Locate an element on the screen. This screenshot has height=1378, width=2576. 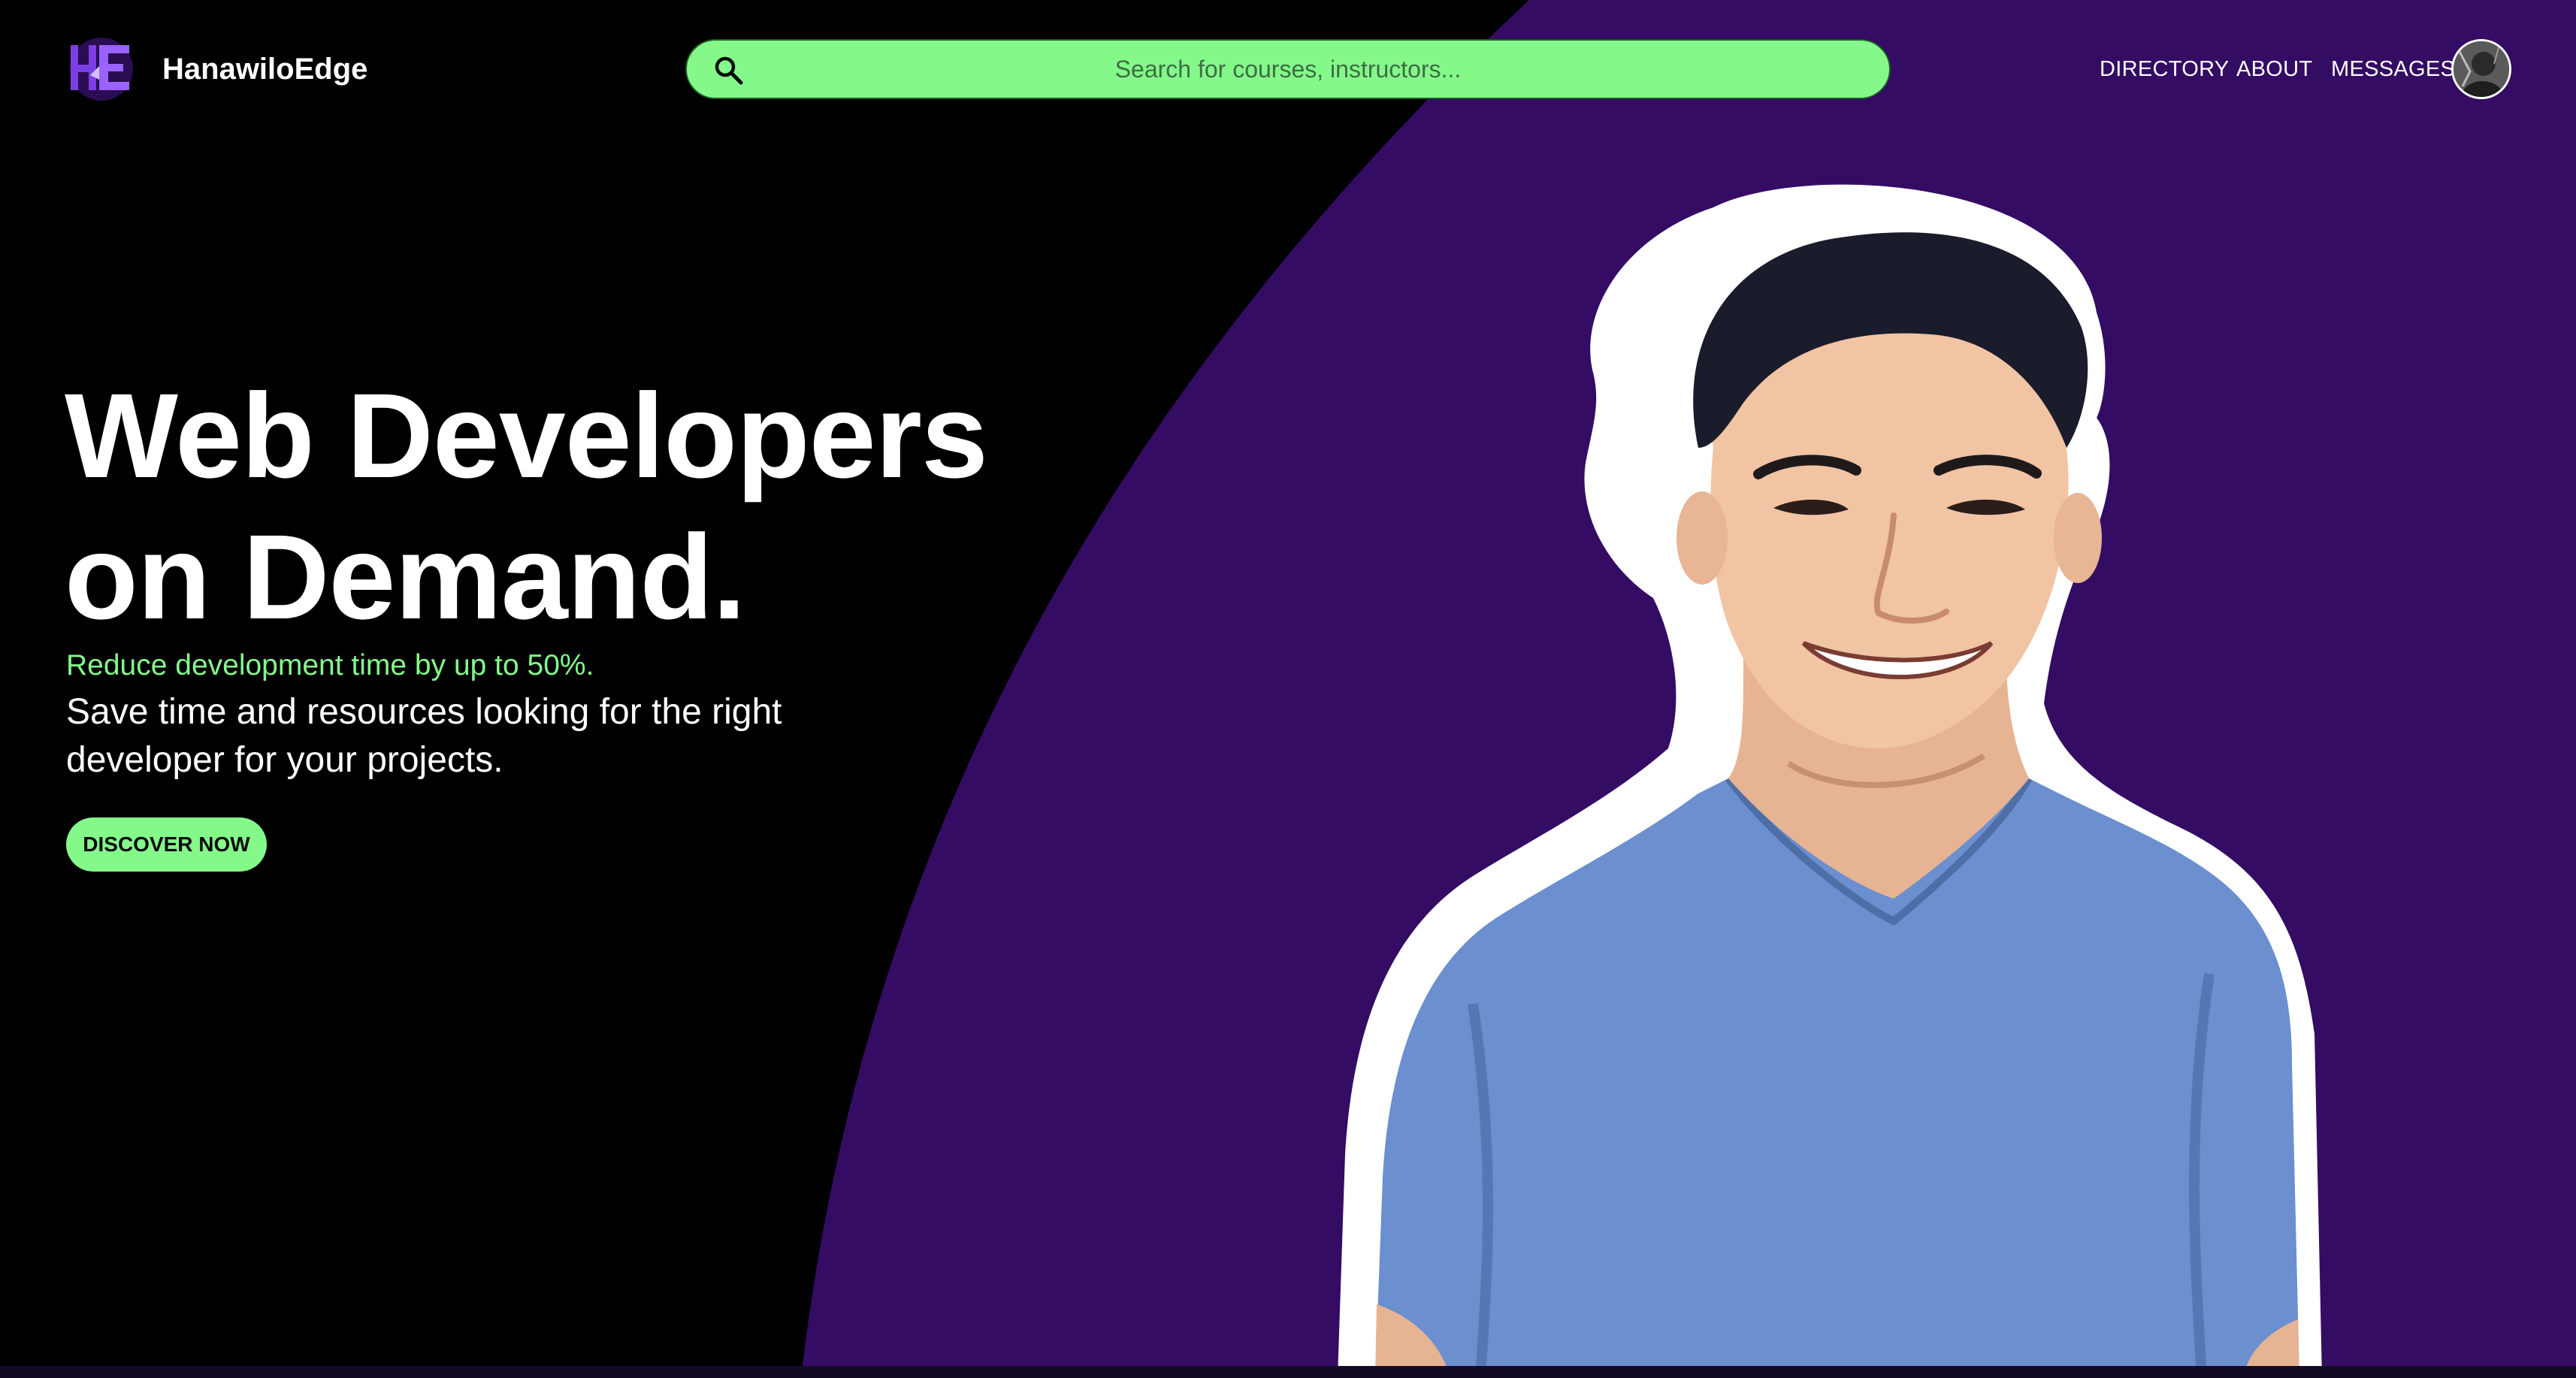
hero-title: Web Developers on Demand. is located at coordinates (553, 506).